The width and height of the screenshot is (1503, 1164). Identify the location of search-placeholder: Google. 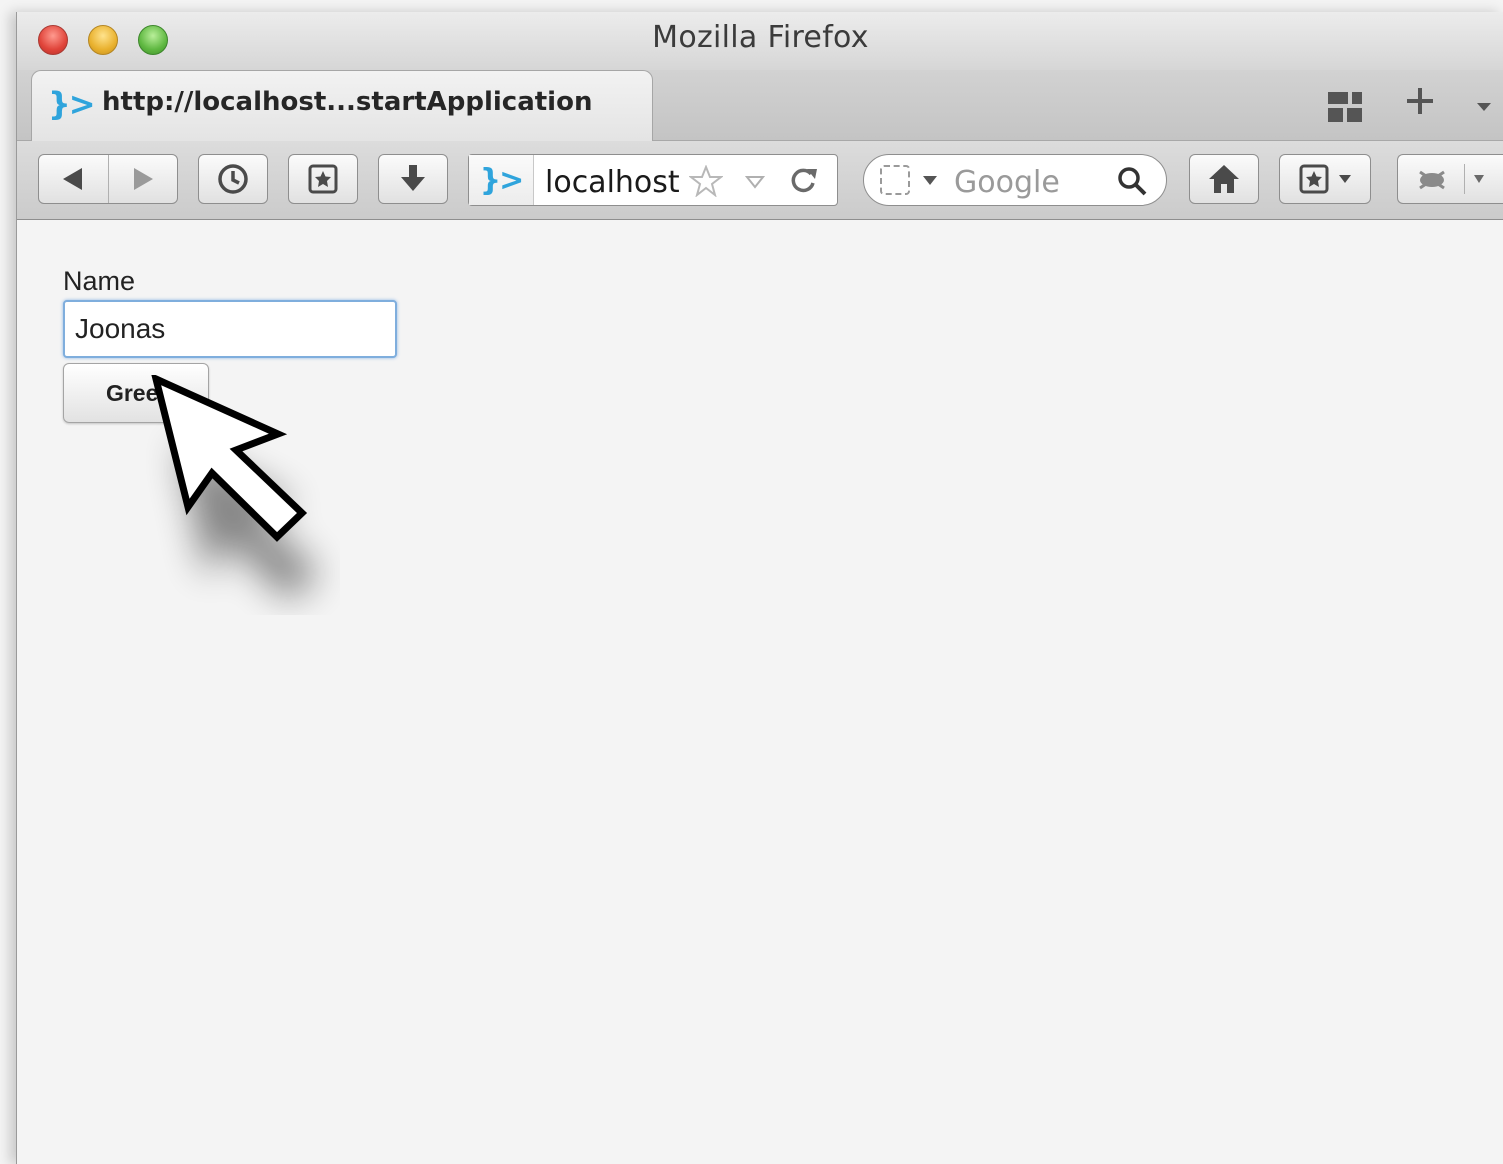
(1007, 182).